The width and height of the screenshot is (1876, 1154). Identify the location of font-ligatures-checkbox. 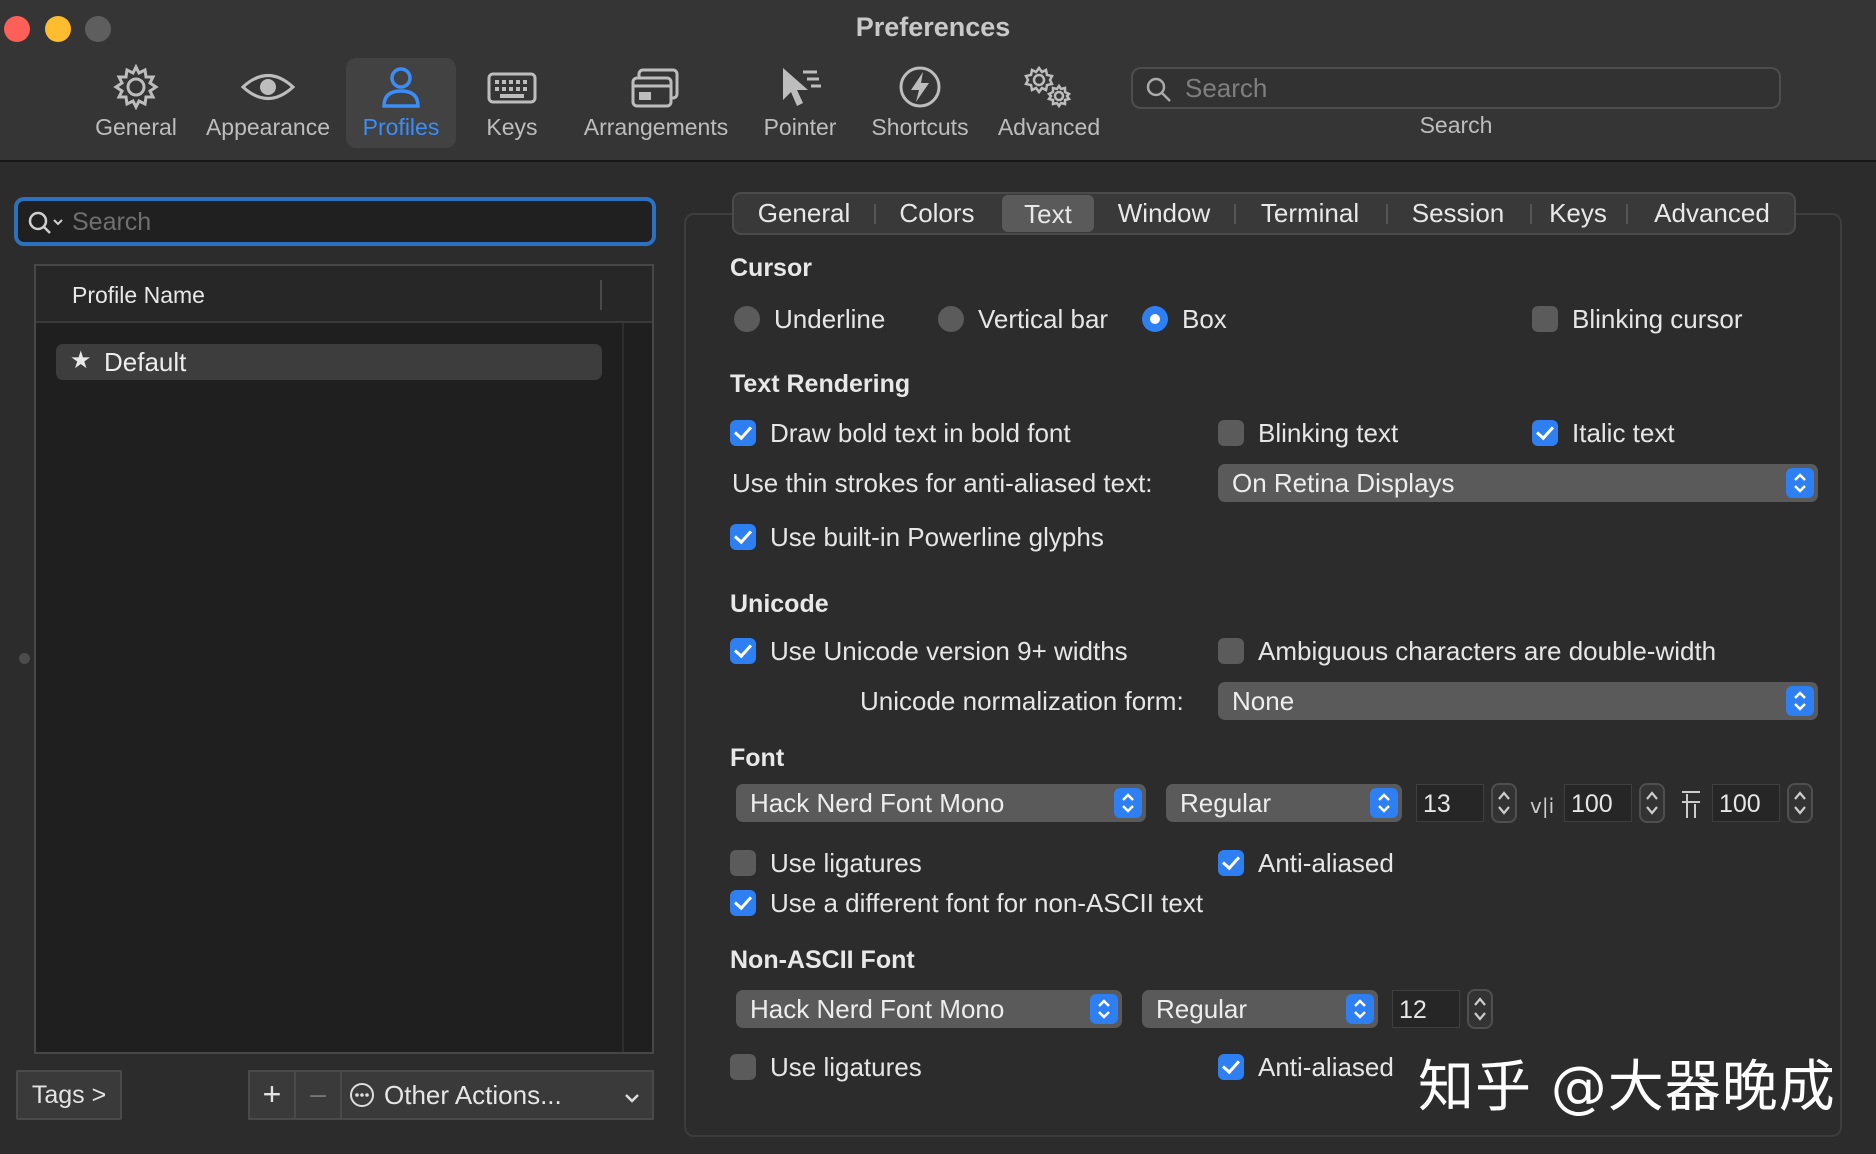
(743, 863).